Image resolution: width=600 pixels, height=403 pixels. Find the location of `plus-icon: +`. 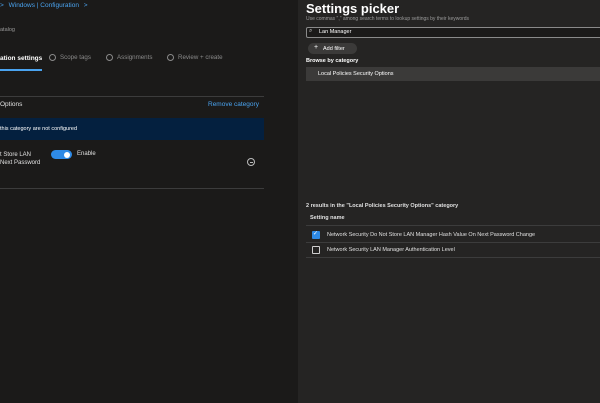

plus-icon: + is located at coordinates (316, 47).